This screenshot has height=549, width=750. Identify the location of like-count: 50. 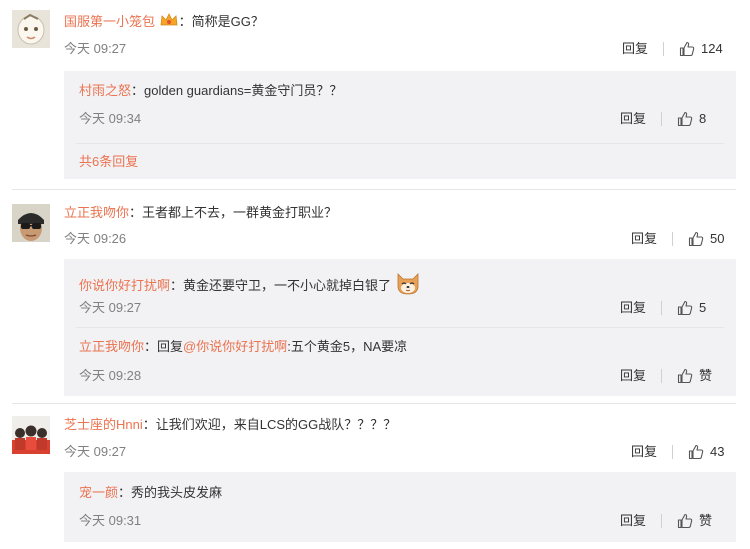
(717, 238).